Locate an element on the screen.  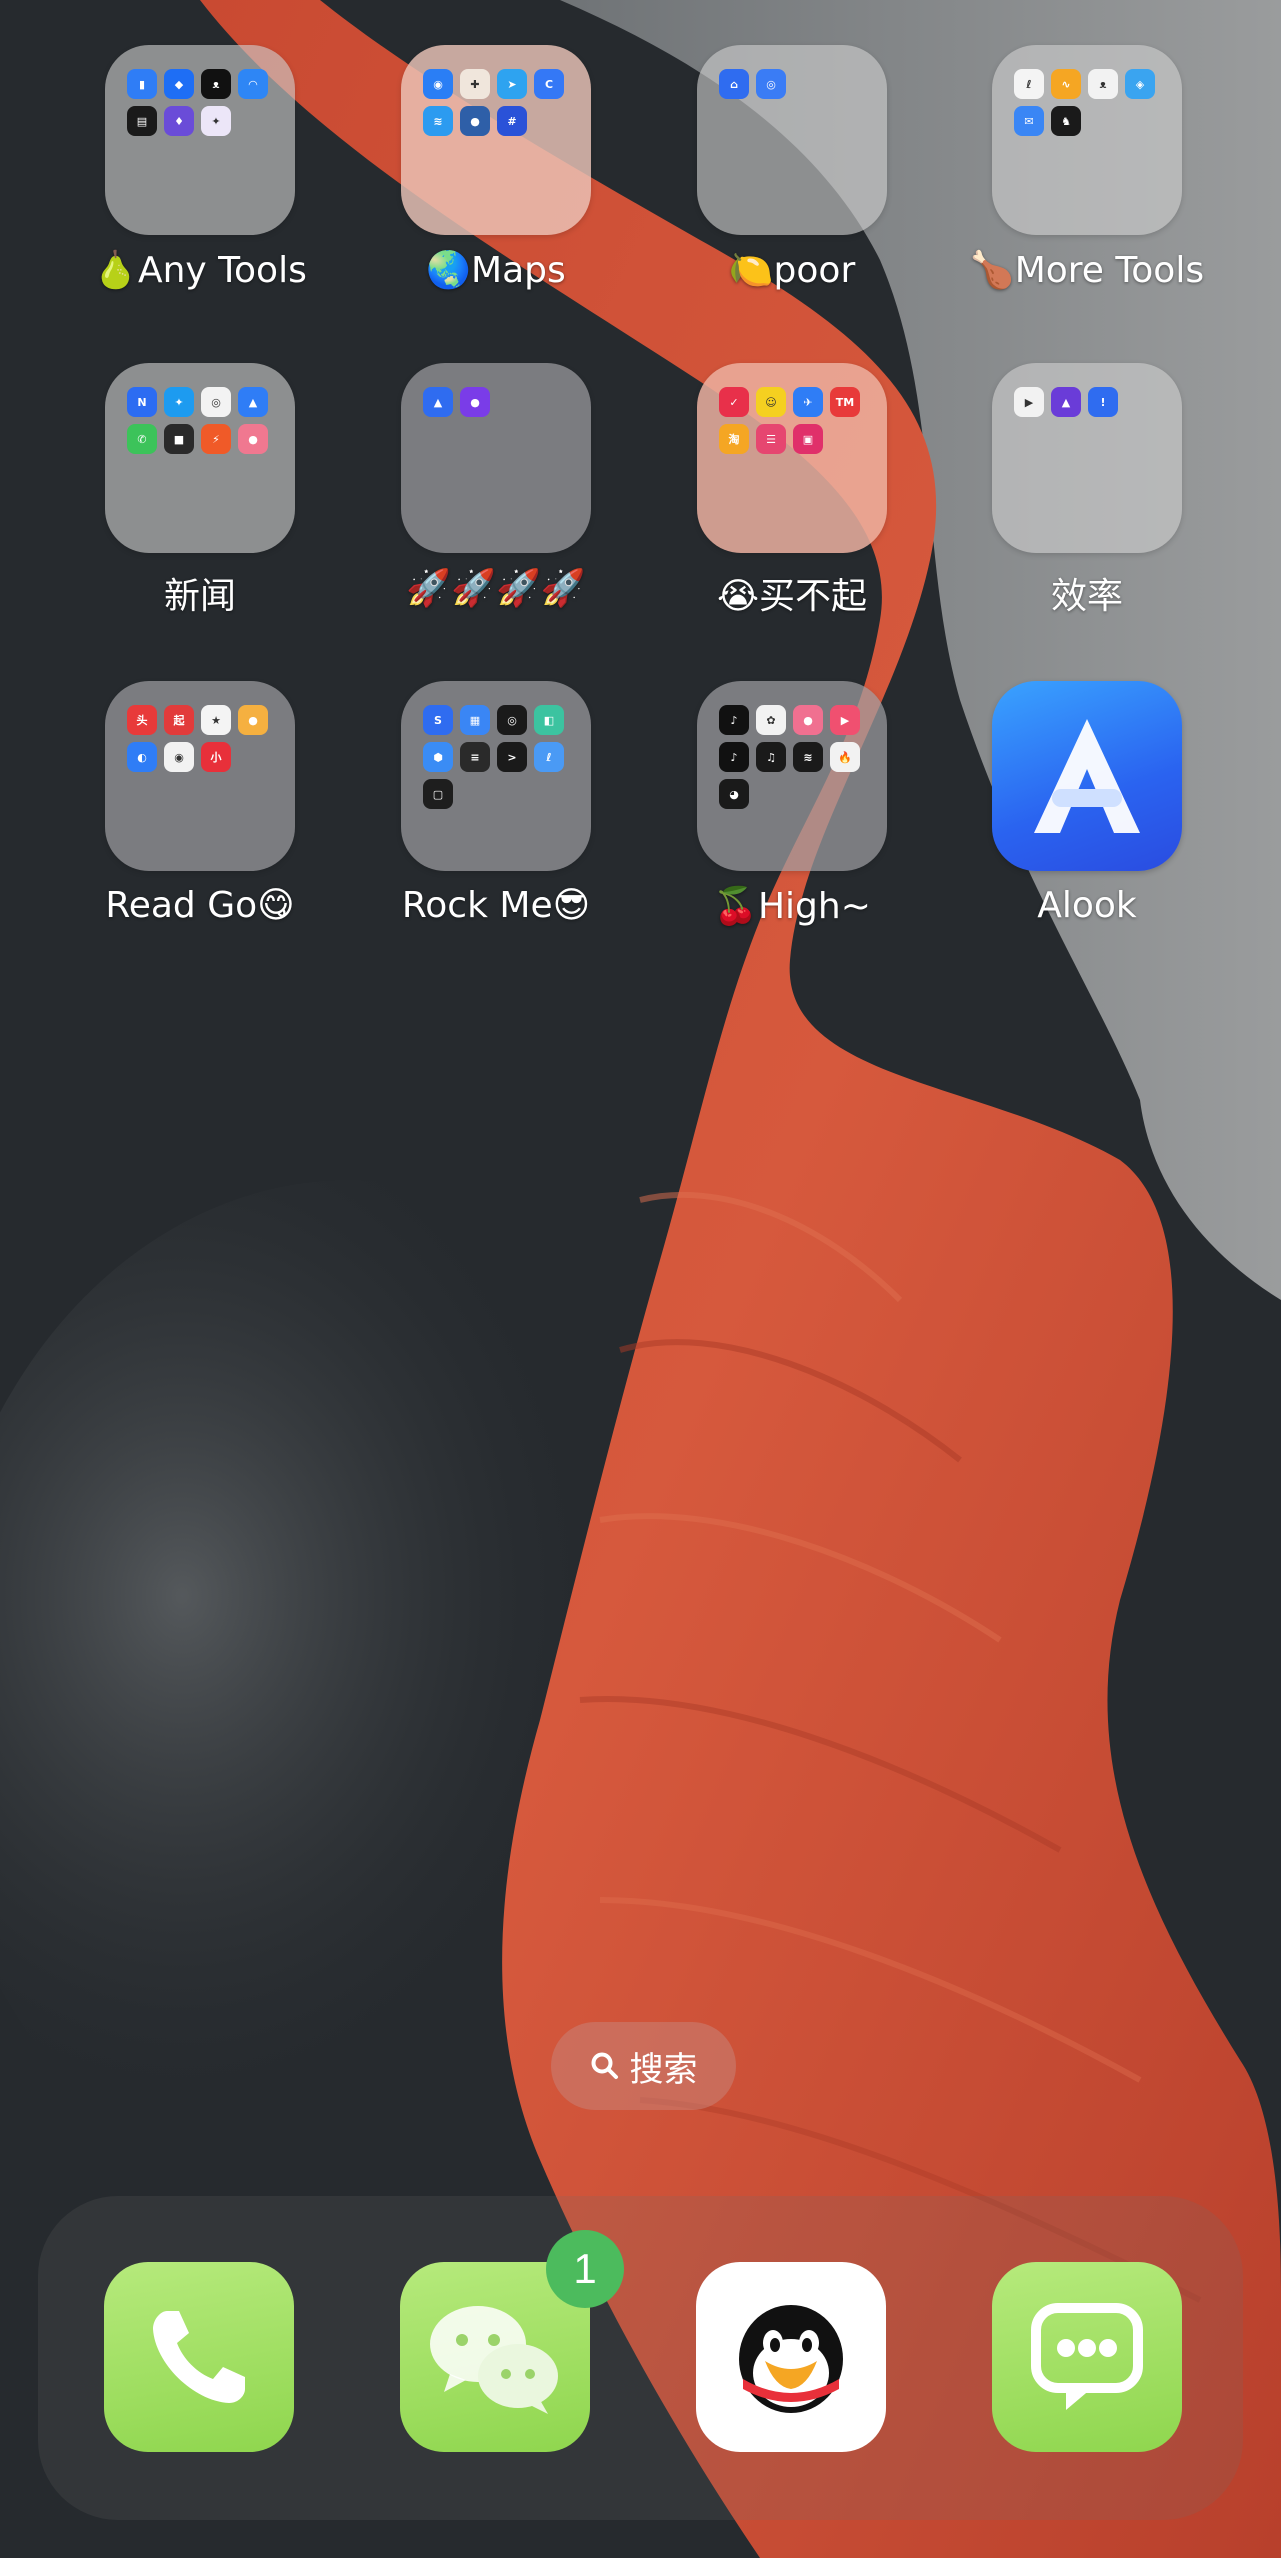
alook-a-glyph-icon is located at coordinates (1087, 776).